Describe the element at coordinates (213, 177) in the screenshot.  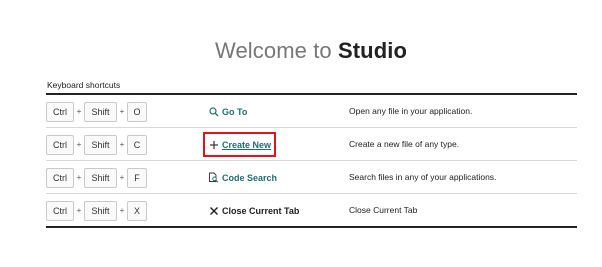
I see `file-search-icon` at that location.